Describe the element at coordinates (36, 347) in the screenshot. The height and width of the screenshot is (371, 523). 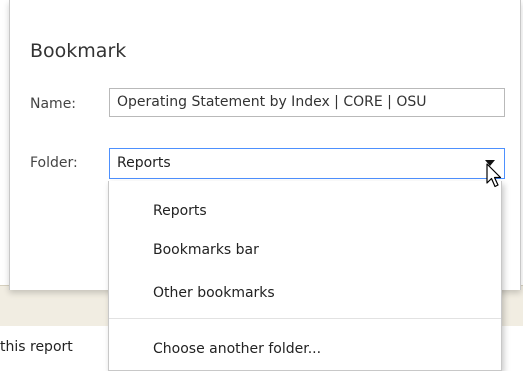
I see `background-partial-text: this report` at that location.